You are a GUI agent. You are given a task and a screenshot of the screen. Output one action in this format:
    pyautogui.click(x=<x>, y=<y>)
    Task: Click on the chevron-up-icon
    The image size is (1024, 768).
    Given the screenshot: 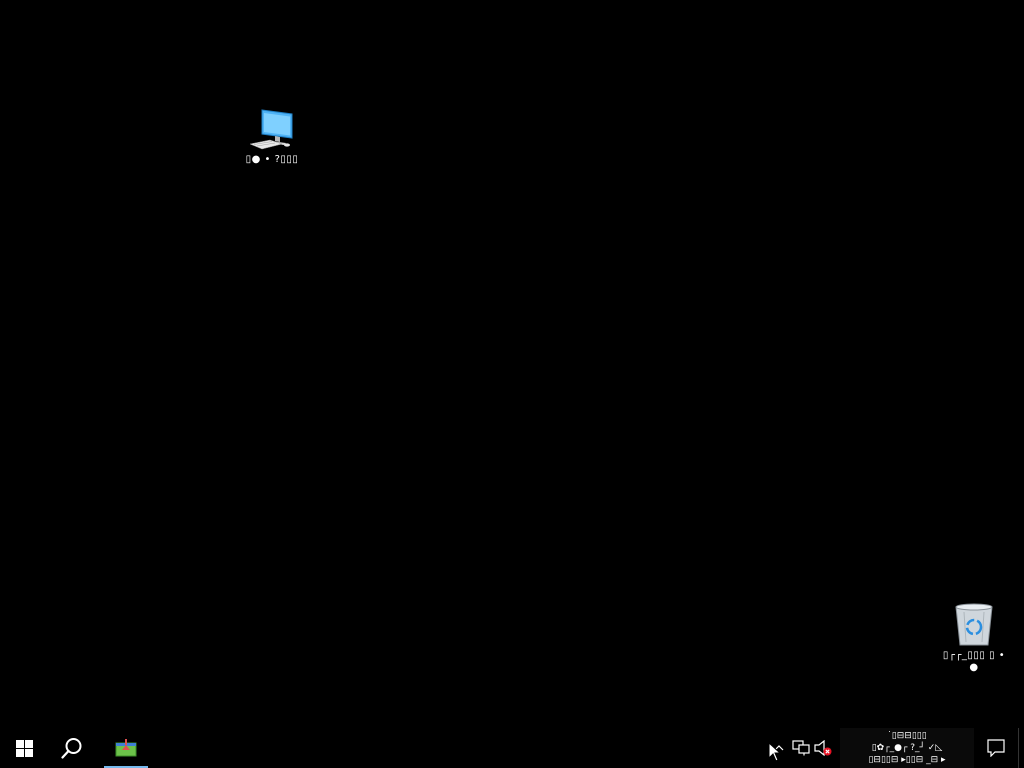 What is the action you would take?
    pyautogui.click(x=779, y=748)
    